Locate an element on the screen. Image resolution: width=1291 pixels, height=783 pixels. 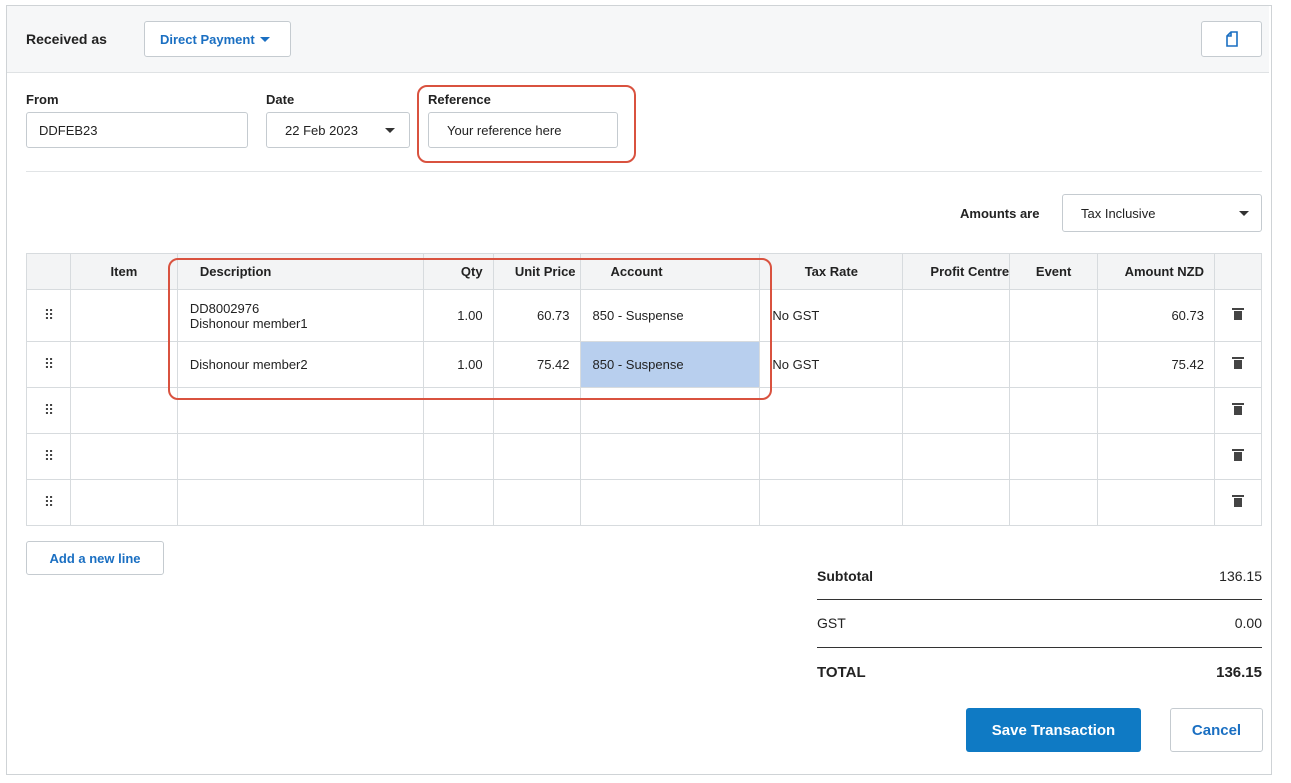
from-value: DDFEB23 is located at coordinates (68, 130).